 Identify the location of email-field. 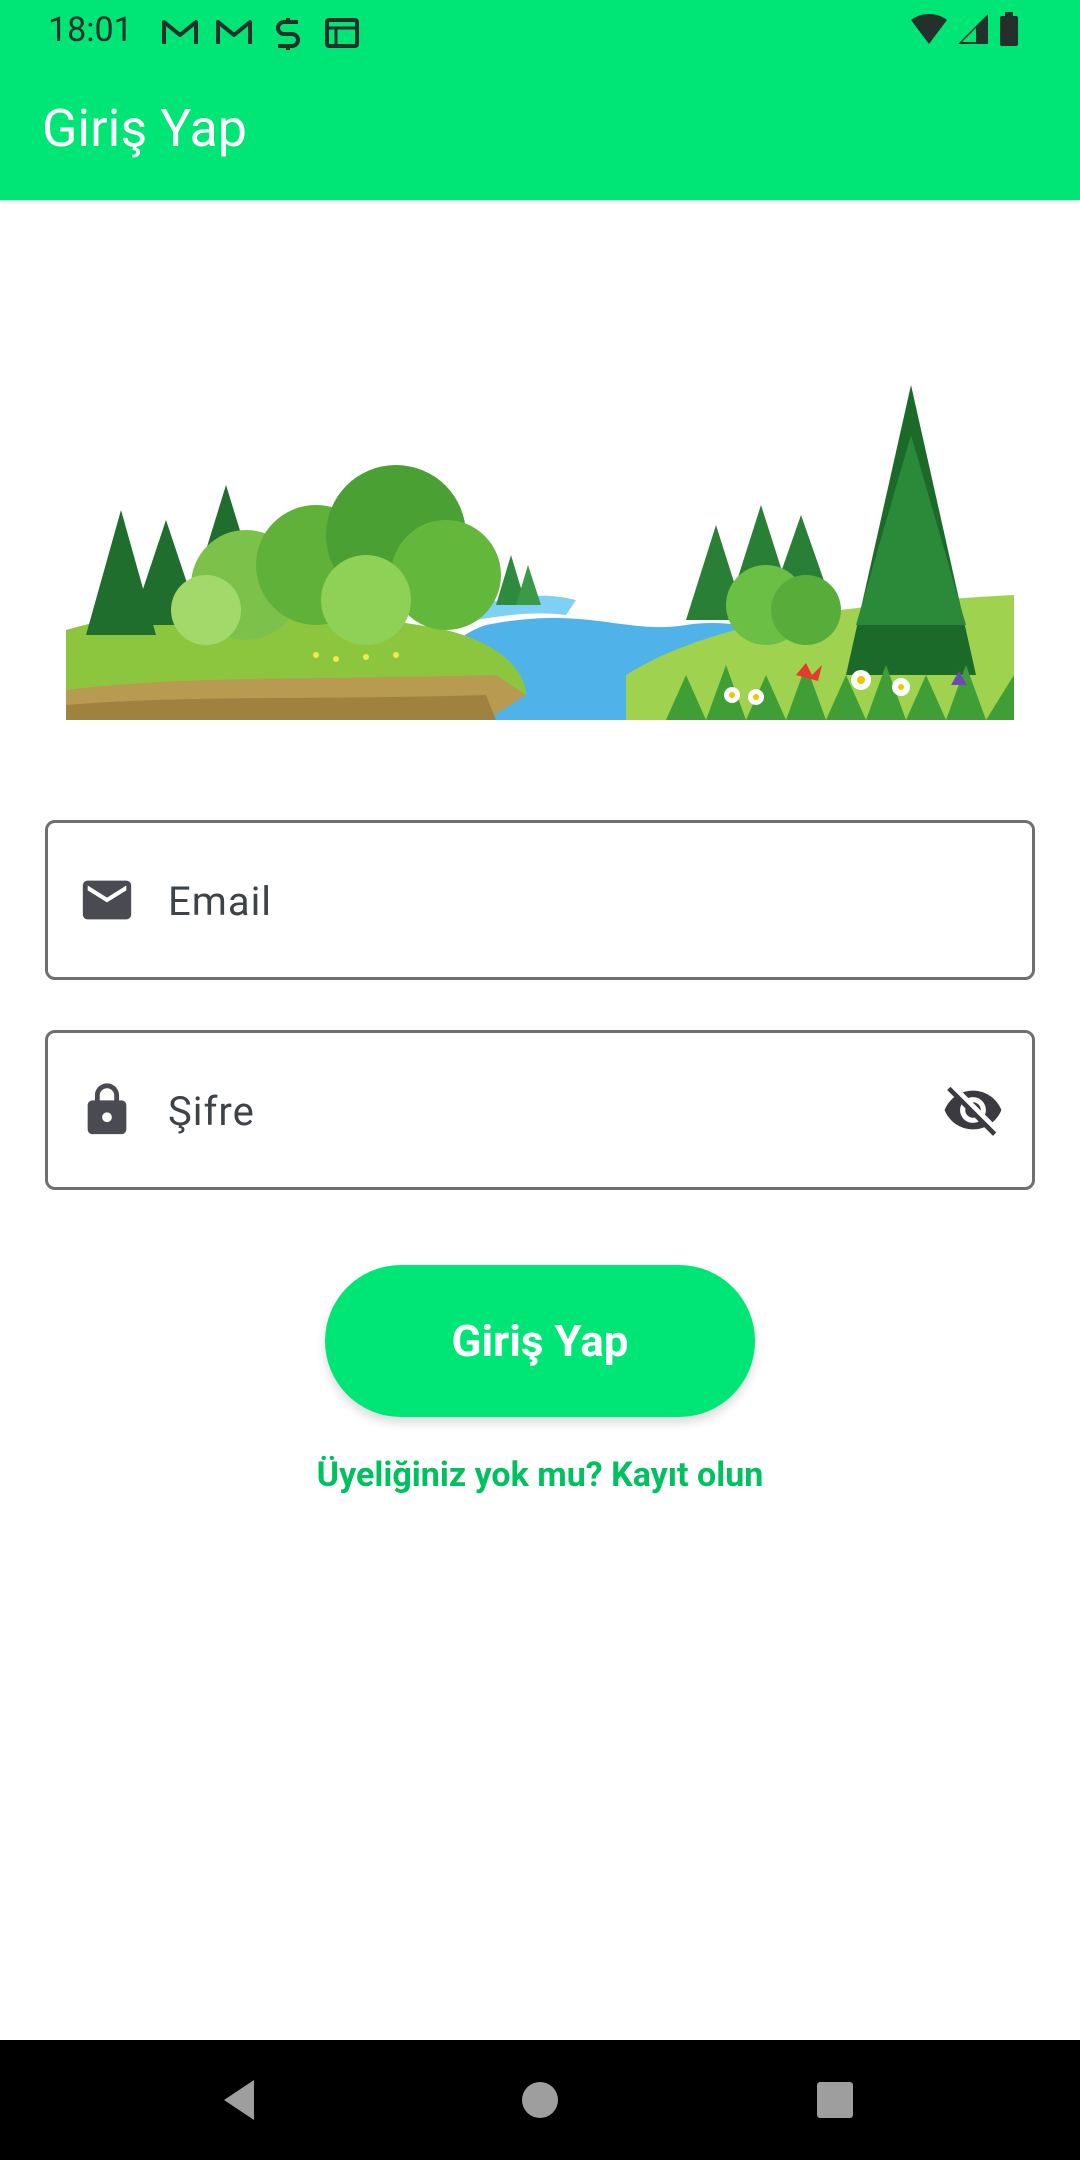
(540, 900).